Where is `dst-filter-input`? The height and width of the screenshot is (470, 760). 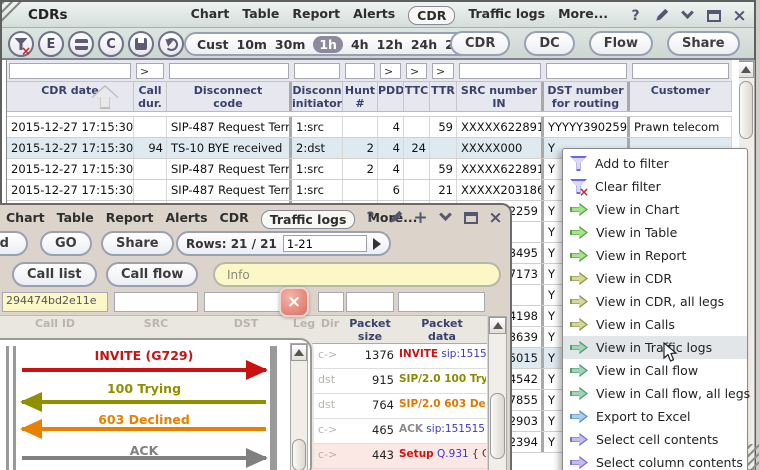 dst-filter-input is located at coordinates (246, 302).